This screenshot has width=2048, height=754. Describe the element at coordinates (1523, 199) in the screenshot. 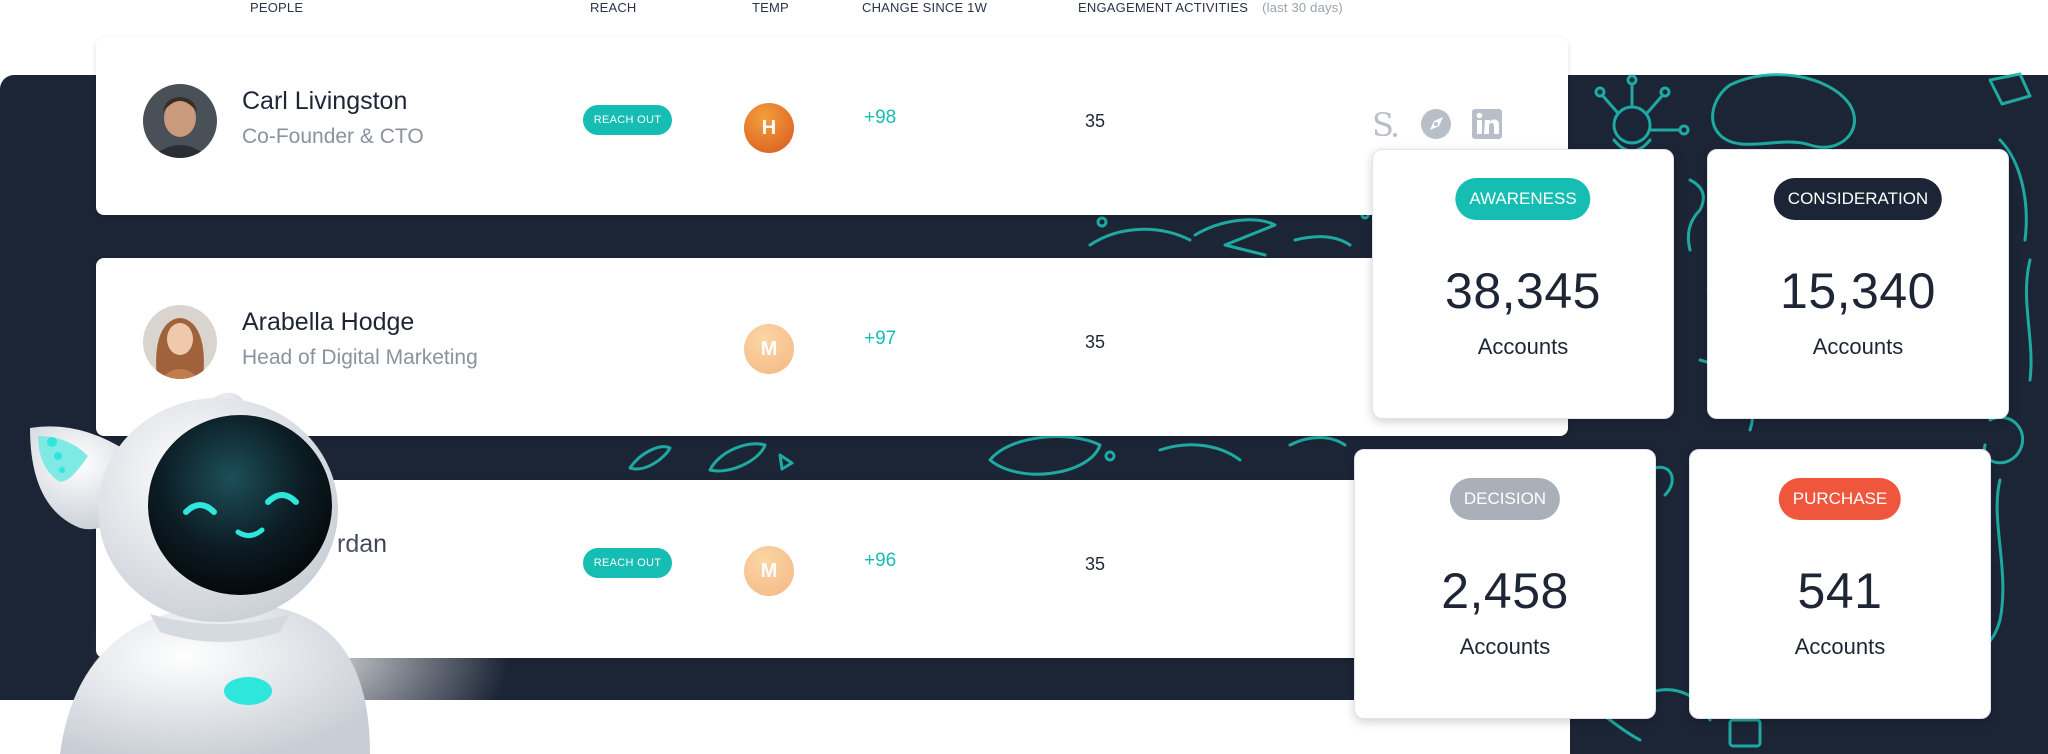

I see `awareness-label: AWARENESS` at that location.